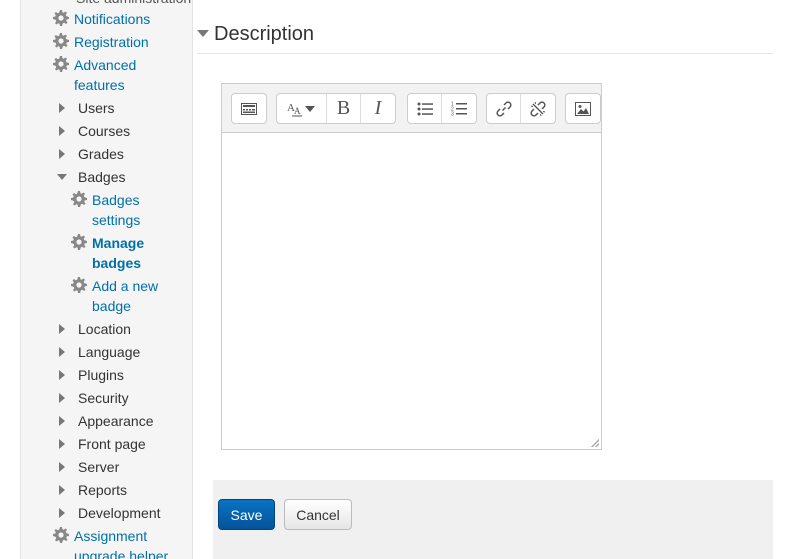  What do you see at coordinates (297, 111) in the screenshot?
I see `svg-text: A` at bounding box center [297, 111].